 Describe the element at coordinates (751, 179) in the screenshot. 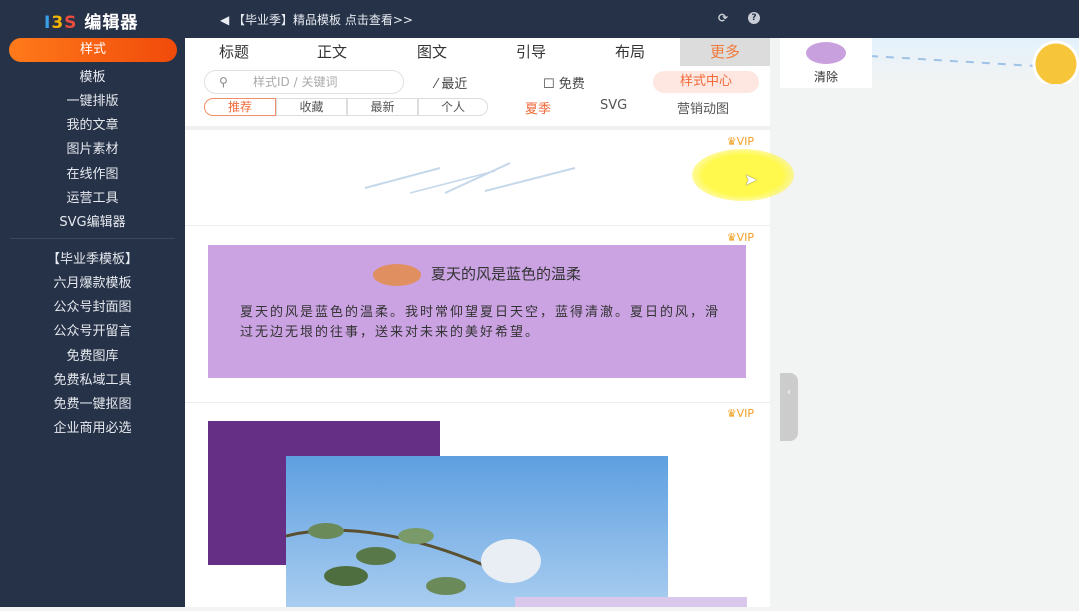

I see `cursor-icon: ➤` at that location.